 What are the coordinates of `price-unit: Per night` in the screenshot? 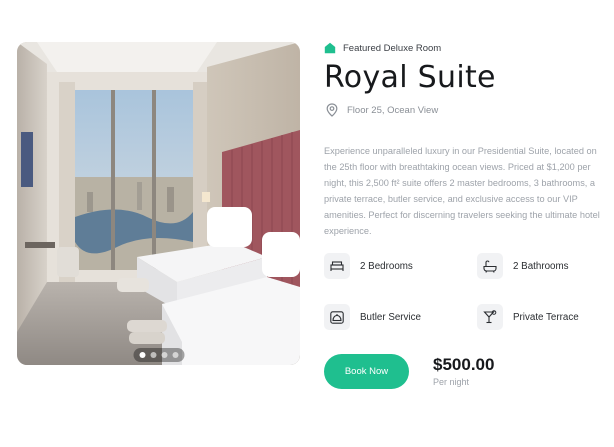 It's located at (451, 382).